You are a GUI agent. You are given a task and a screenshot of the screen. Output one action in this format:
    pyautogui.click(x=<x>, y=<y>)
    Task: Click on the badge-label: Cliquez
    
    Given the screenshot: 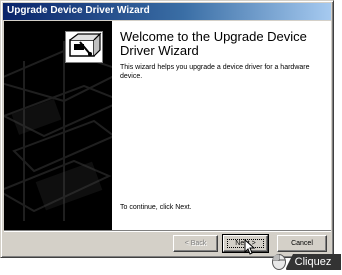 What is the action you would take?
    pyautogui.click(x=313, y=262)
    